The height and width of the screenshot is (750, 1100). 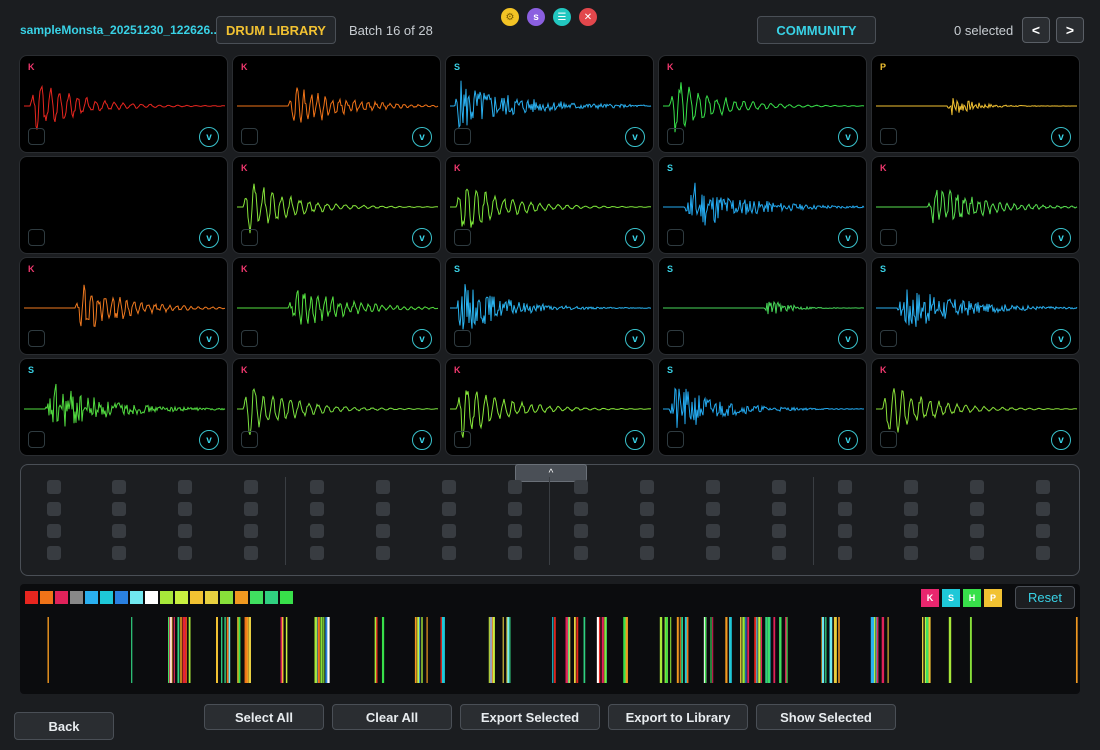 What do you see at coordinates (392, 717) in the screenshot?
I see `clear-all-button: Clear All` at bounding box center [392, 717].